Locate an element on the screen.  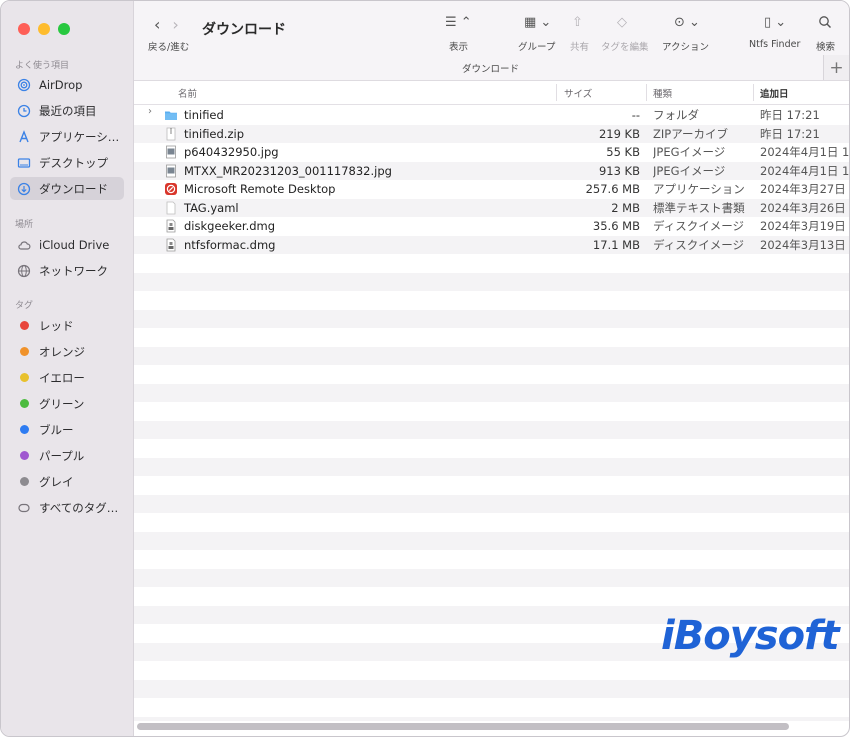
locations-header: 場所 is located at coordinates (24, 225).